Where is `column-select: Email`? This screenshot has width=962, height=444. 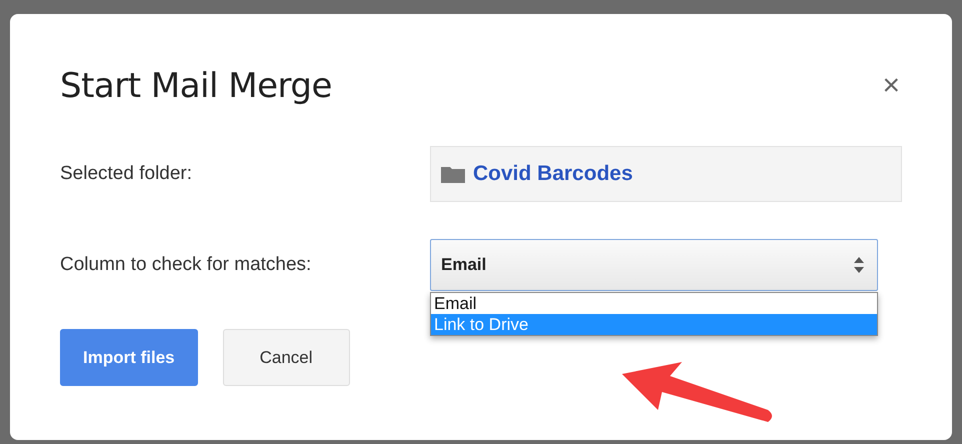 column-select: Email is located at coordinates (654, 265).